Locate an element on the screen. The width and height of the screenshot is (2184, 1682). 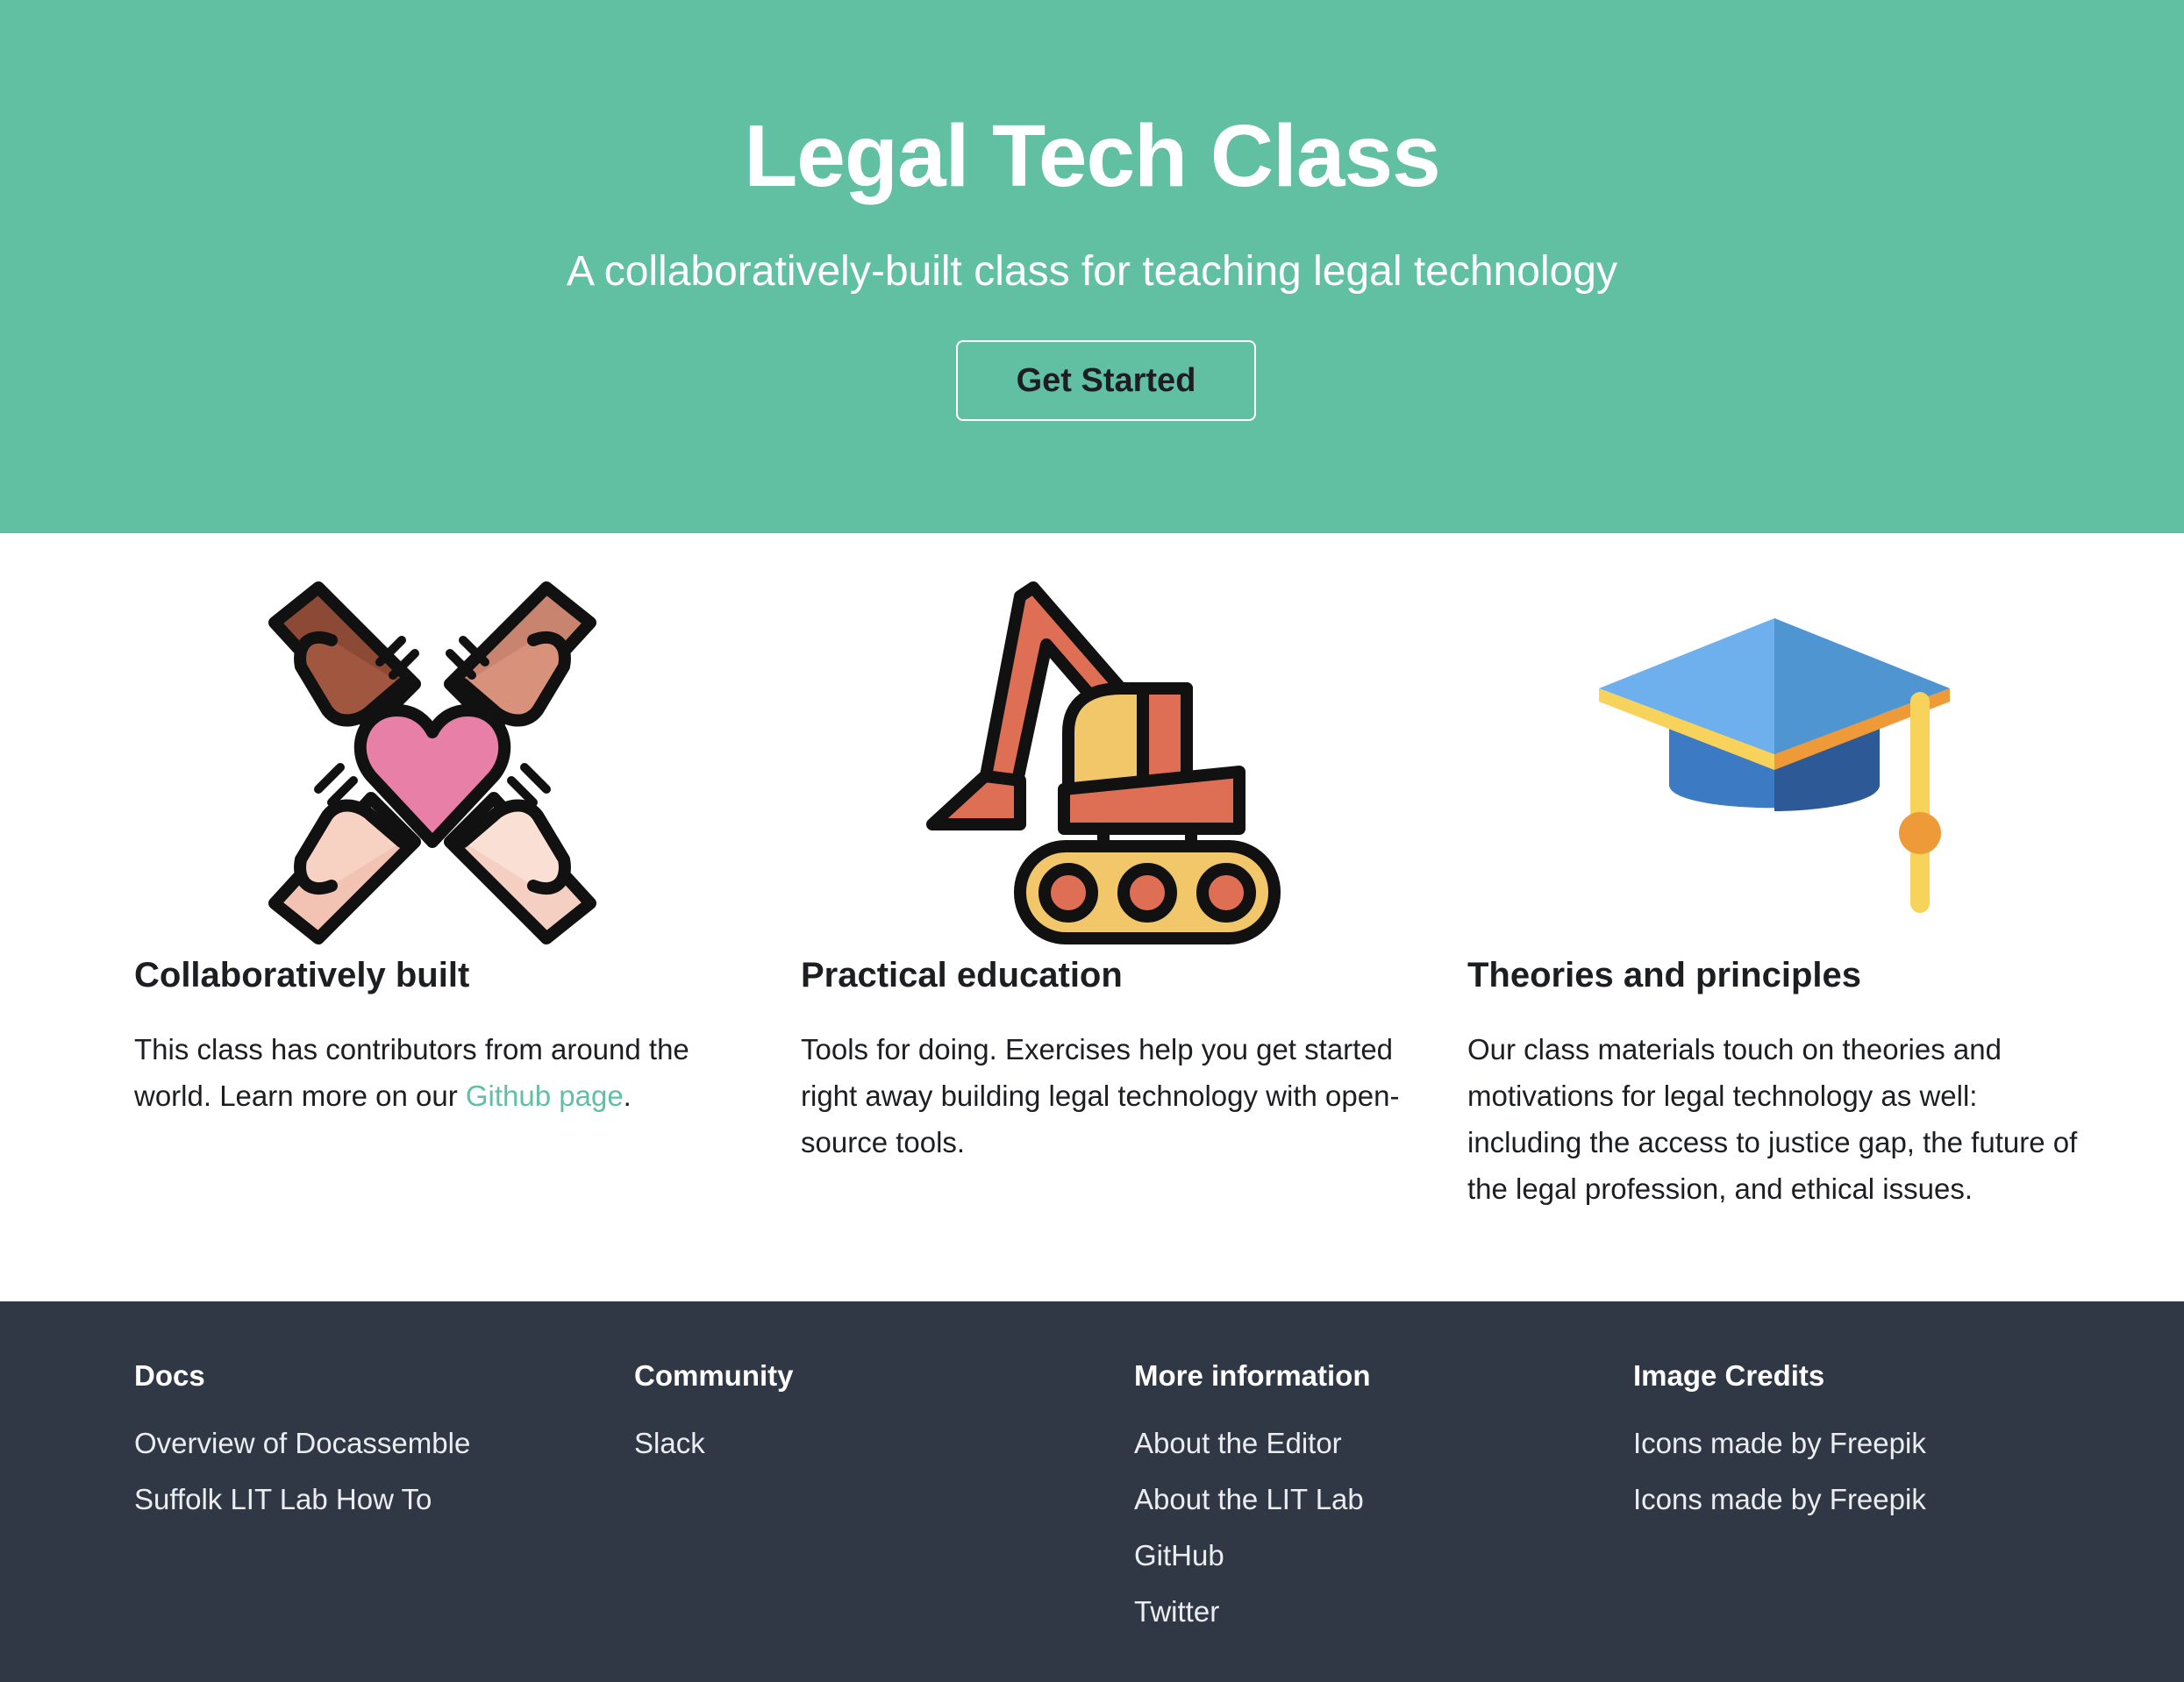
footer-link-suffolk-how-to: Suffolk LIT Lab How To is located at coordinates (283, 1499).